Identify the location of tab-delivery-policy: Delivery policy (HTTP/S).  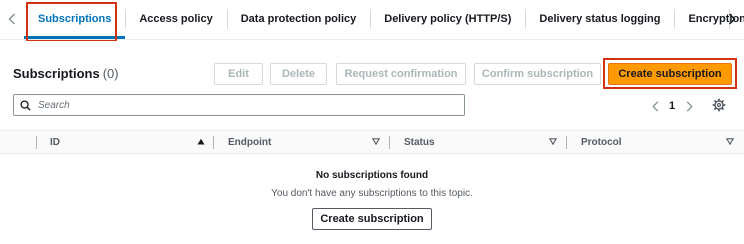
(447, 19).